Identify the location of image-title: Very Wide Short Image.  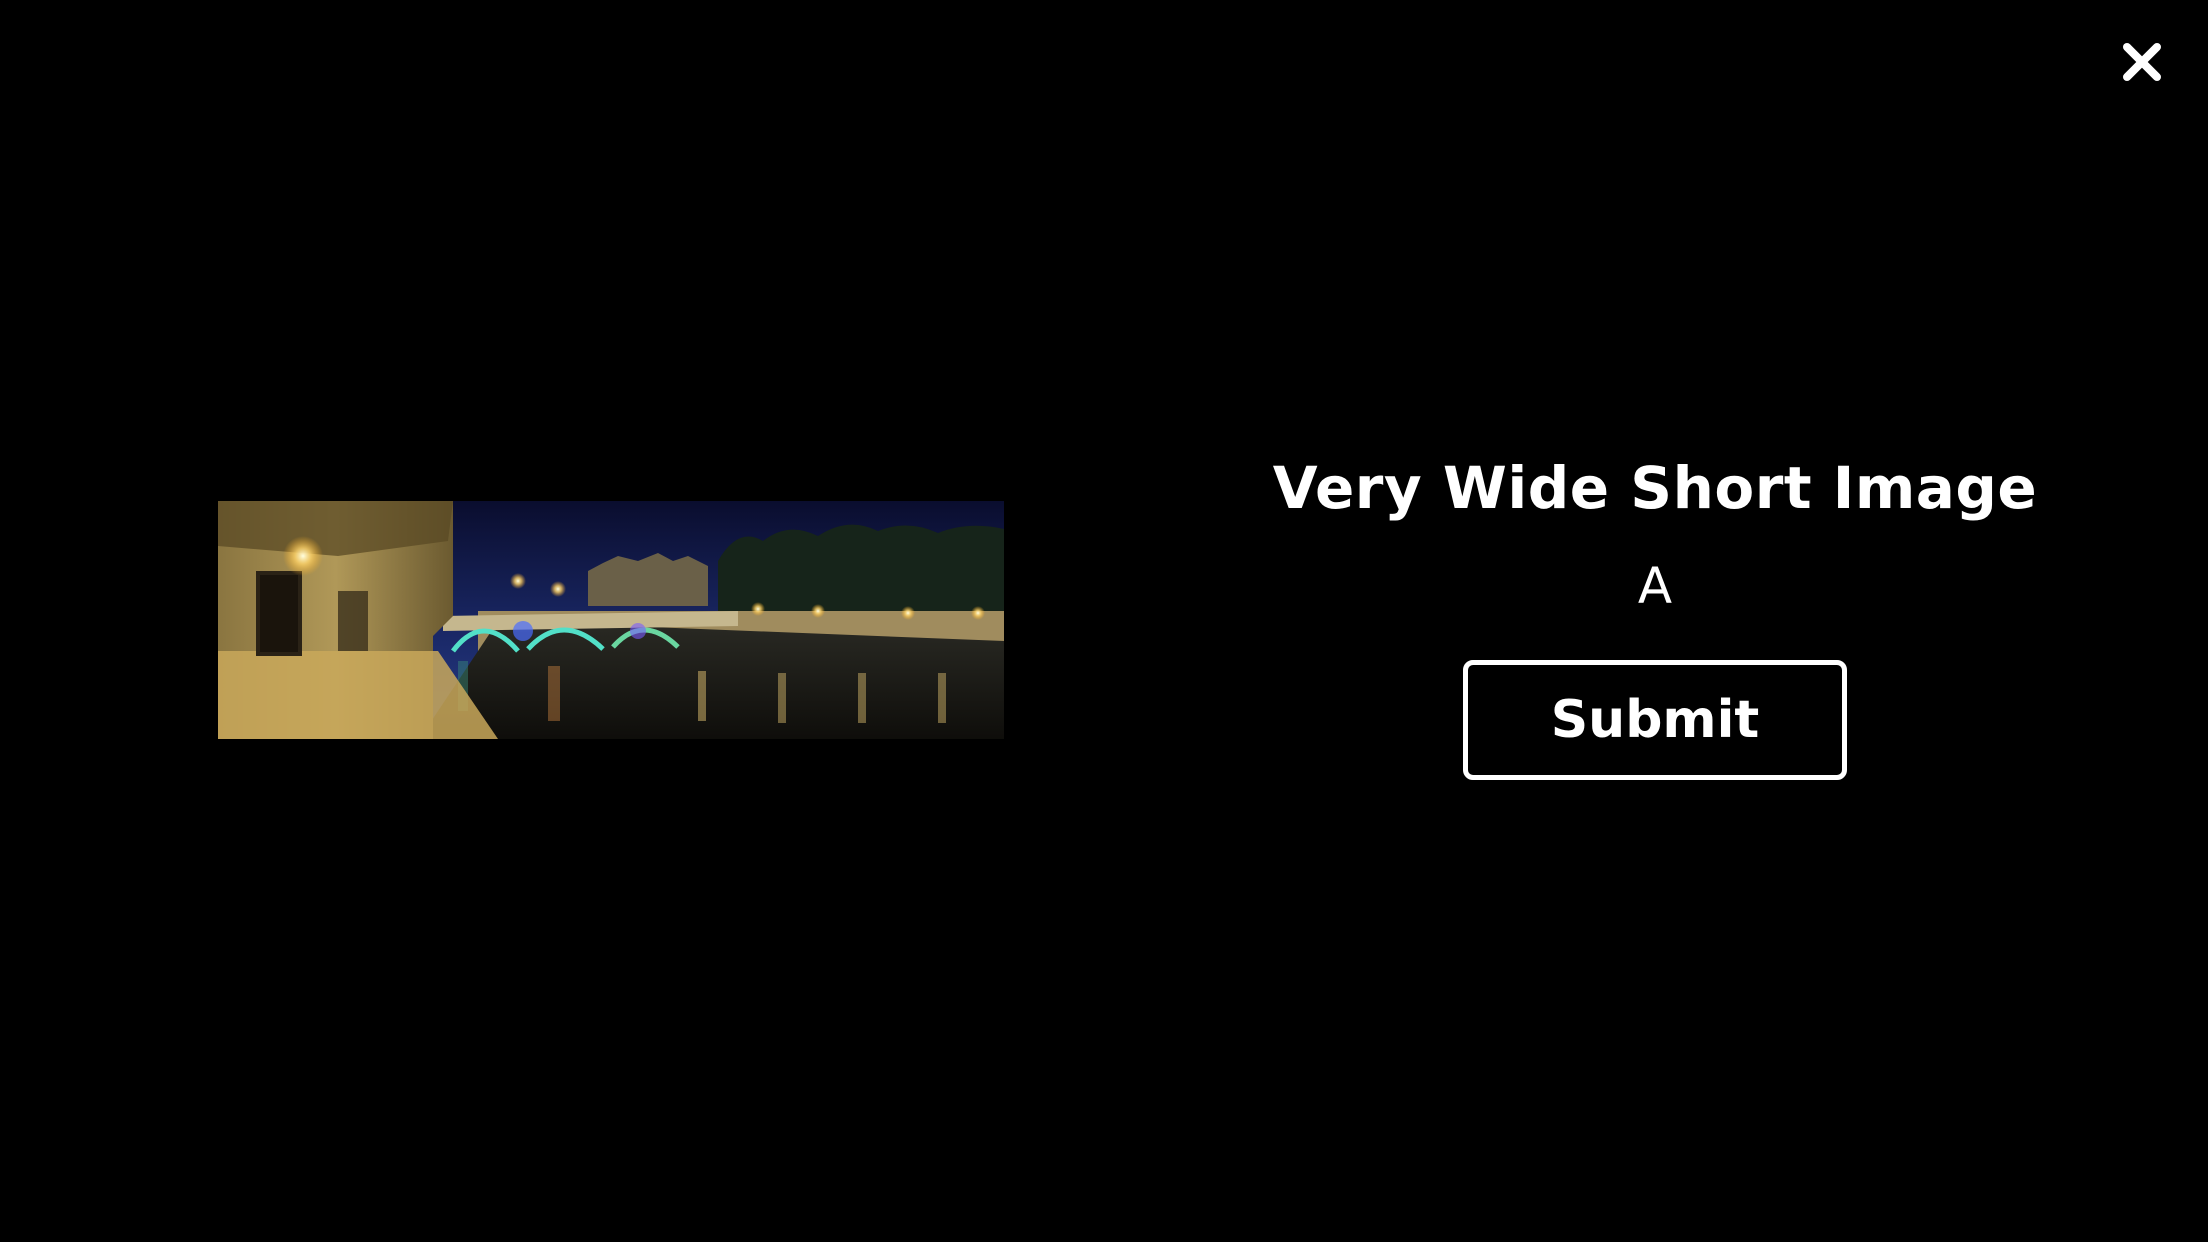
(1655, 488).